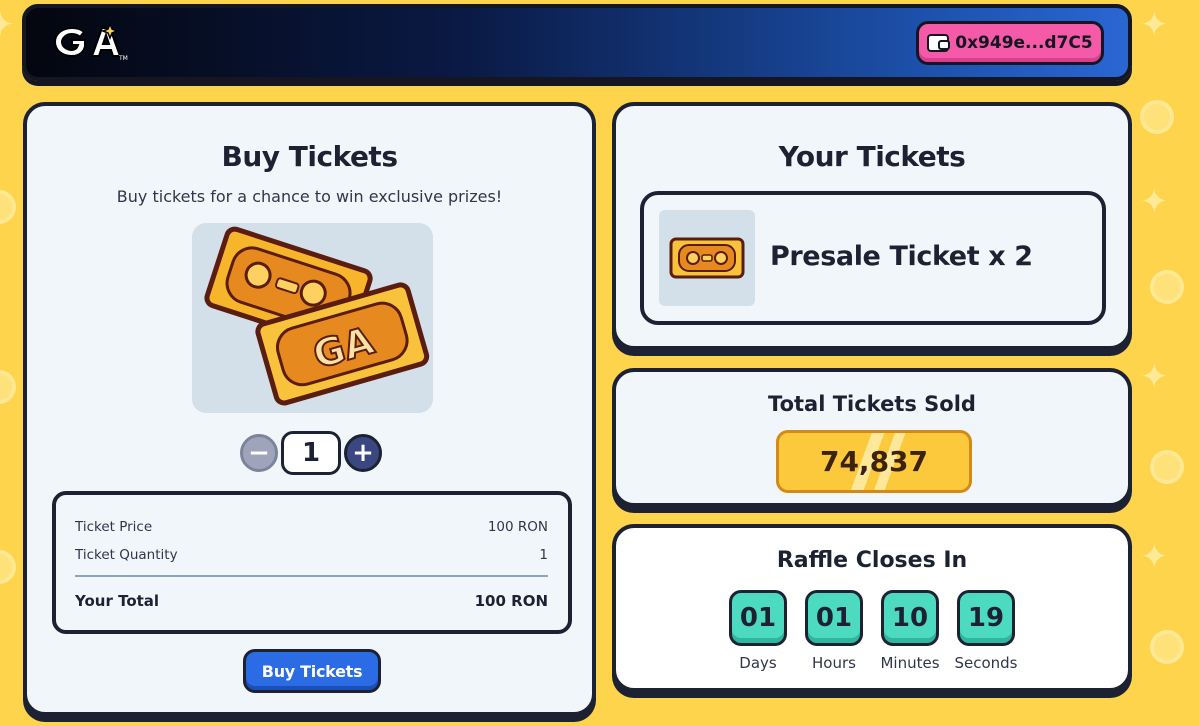 This screenshot has width=1199, height=726. I want to click on plus-icon: +, so click(363, 453).